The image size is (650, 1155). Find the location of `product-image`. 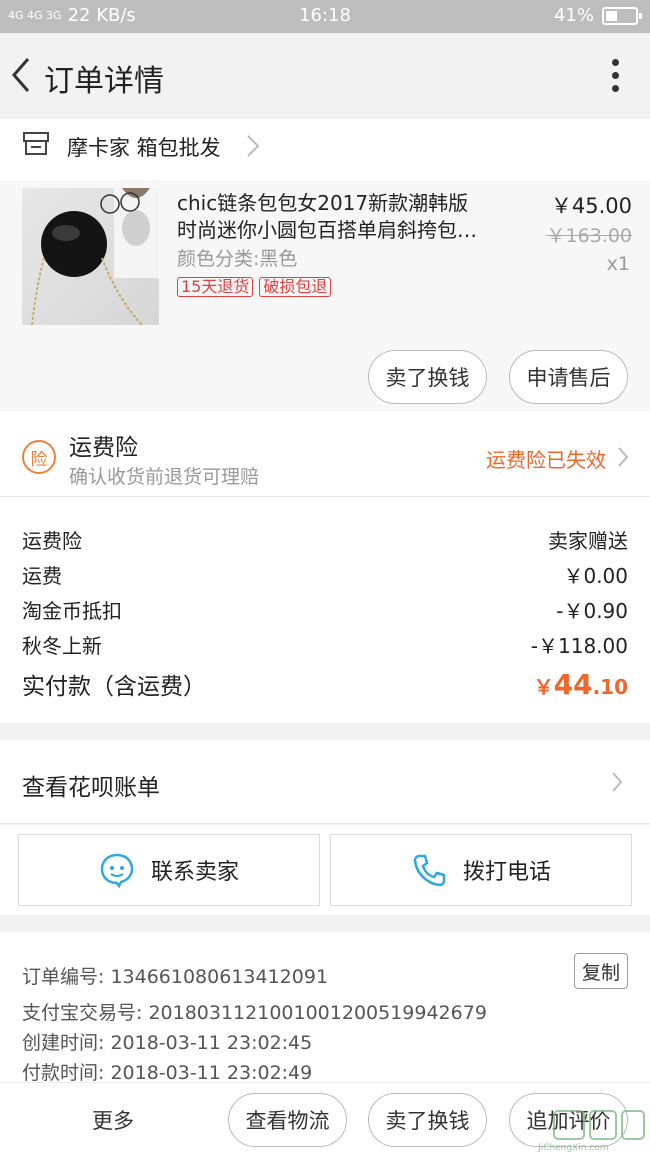

product-image is located at coordinates (90, 256).